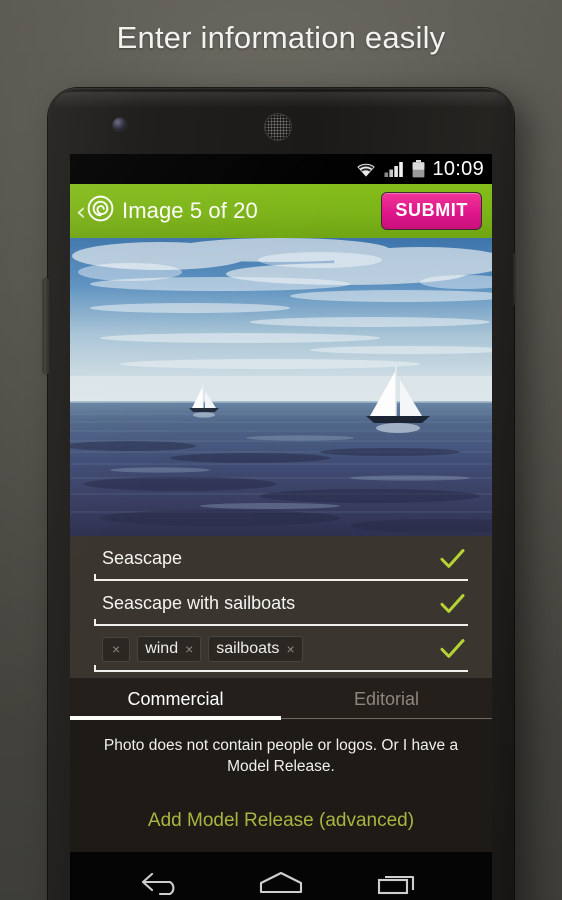 The width and height of the screenshot is (562, 900). I want to click on recents-icon, so click(399, 883).